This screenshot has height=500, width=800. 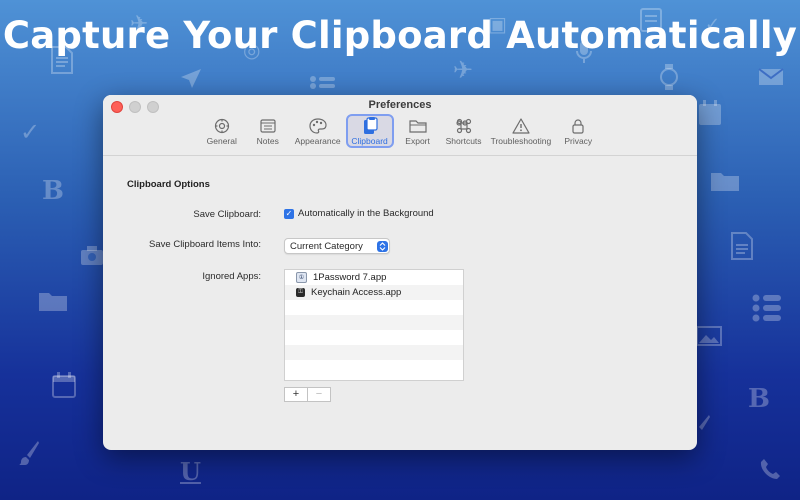 I want to click on app-name: Keychain Access.app, so click(x=356, y=292).